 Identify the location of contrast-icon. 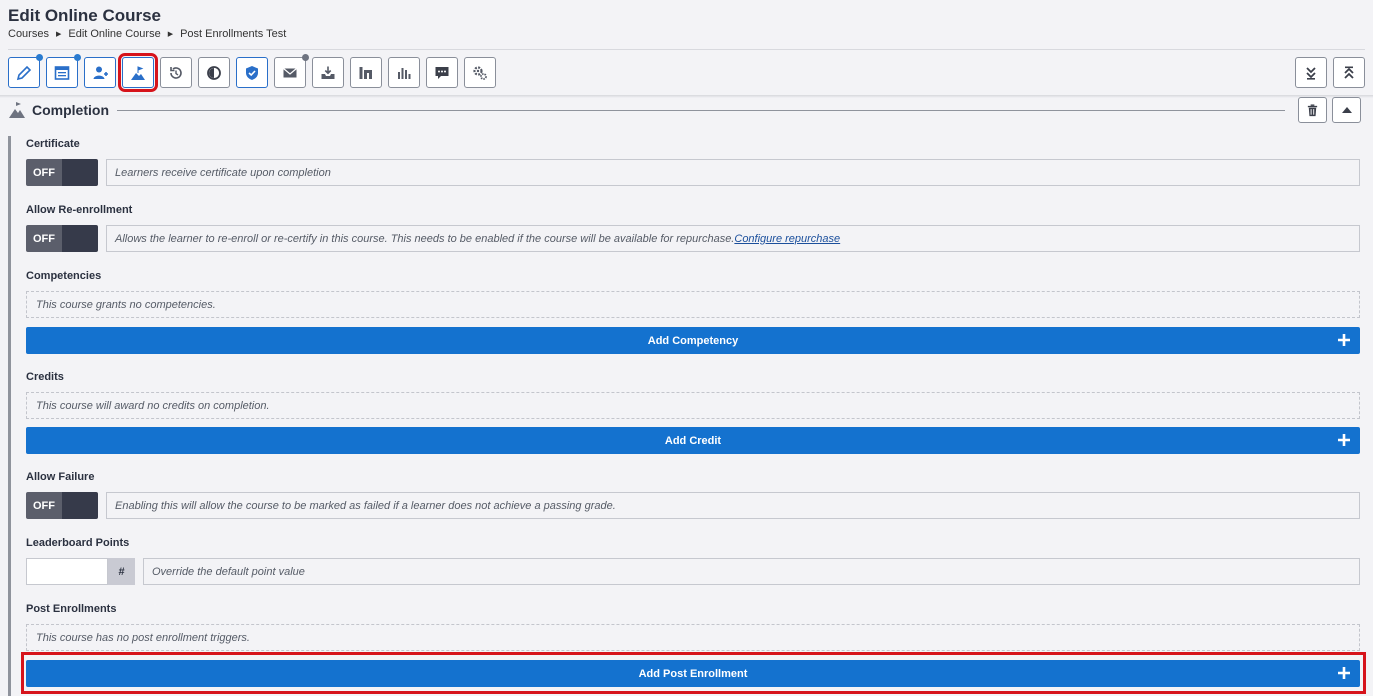
(214, 72).